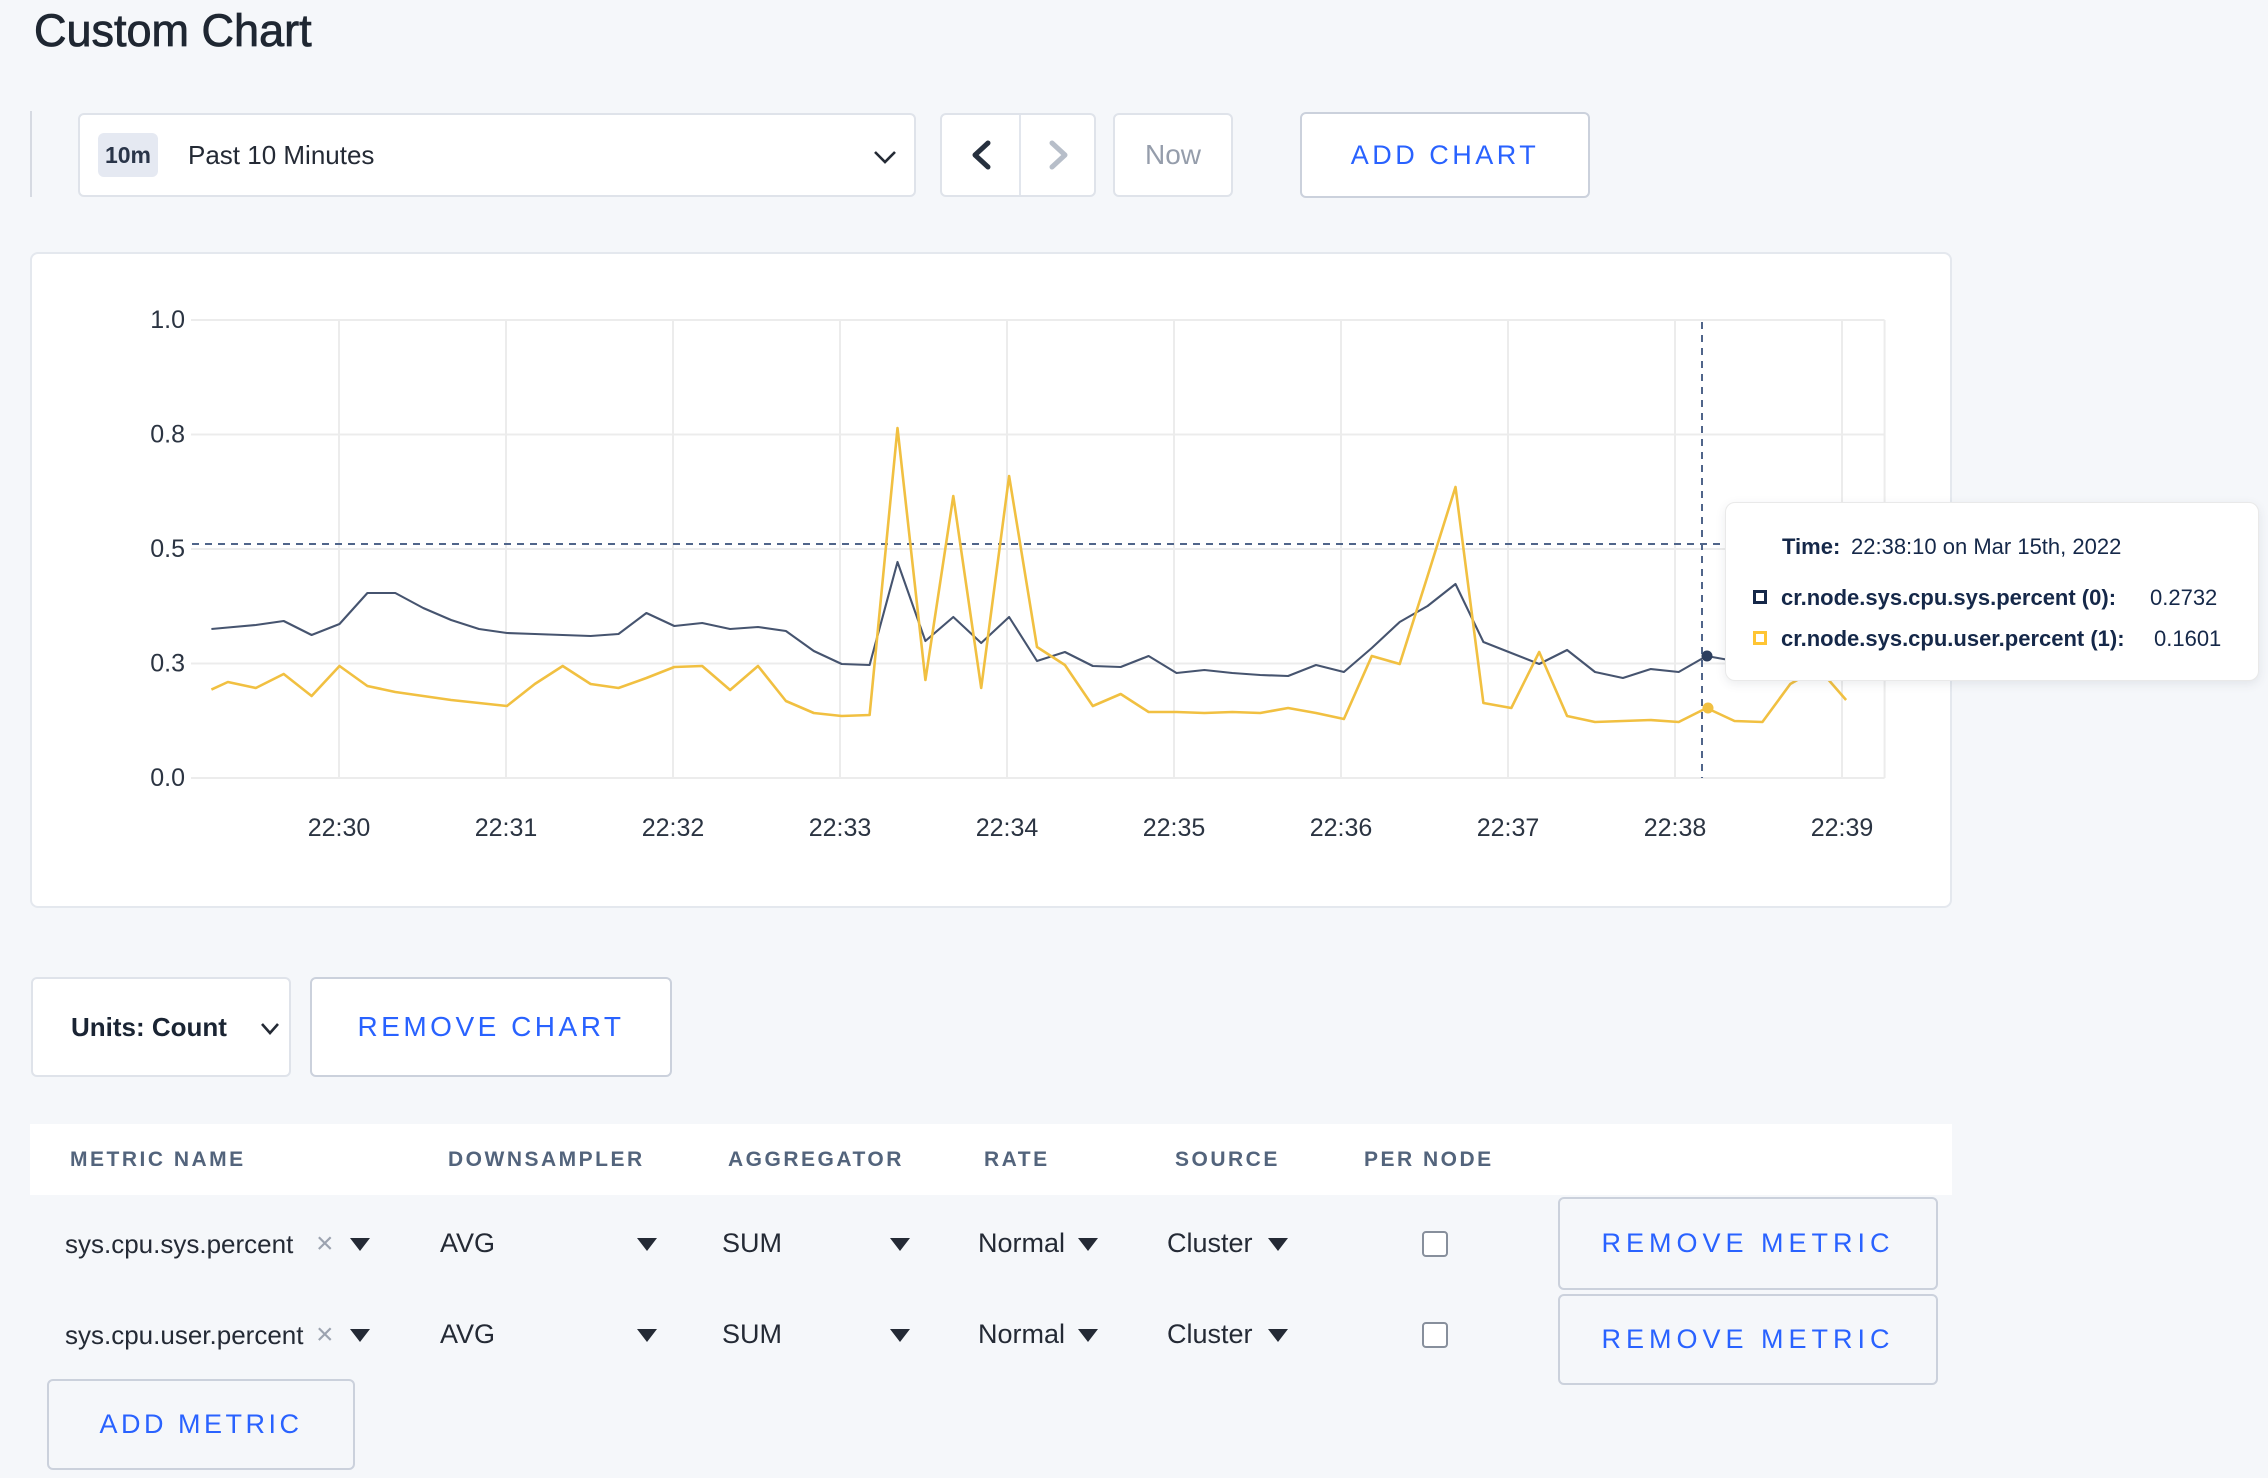 This screenshot has width=2268, height=1478. What do you see at coordinates (506, 828) in the screenshot?
I see `svg-text: 22:31` at bounding box center [506, 828].